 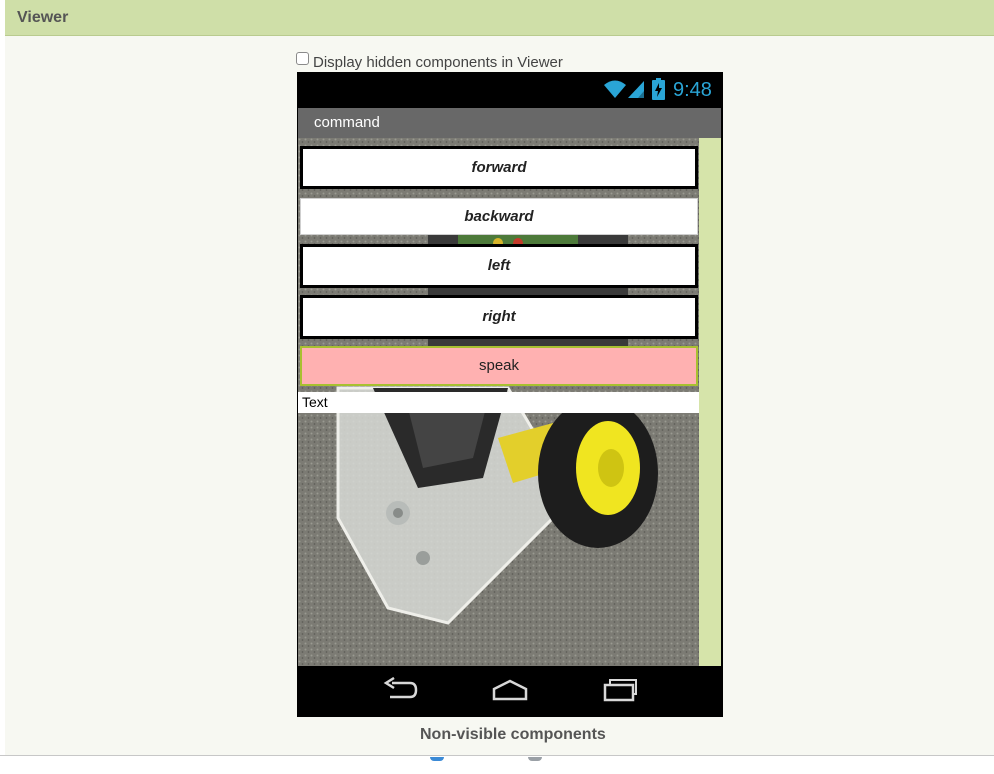 I want to click on viewer-title: Viewer, so click(x=43, y=17).